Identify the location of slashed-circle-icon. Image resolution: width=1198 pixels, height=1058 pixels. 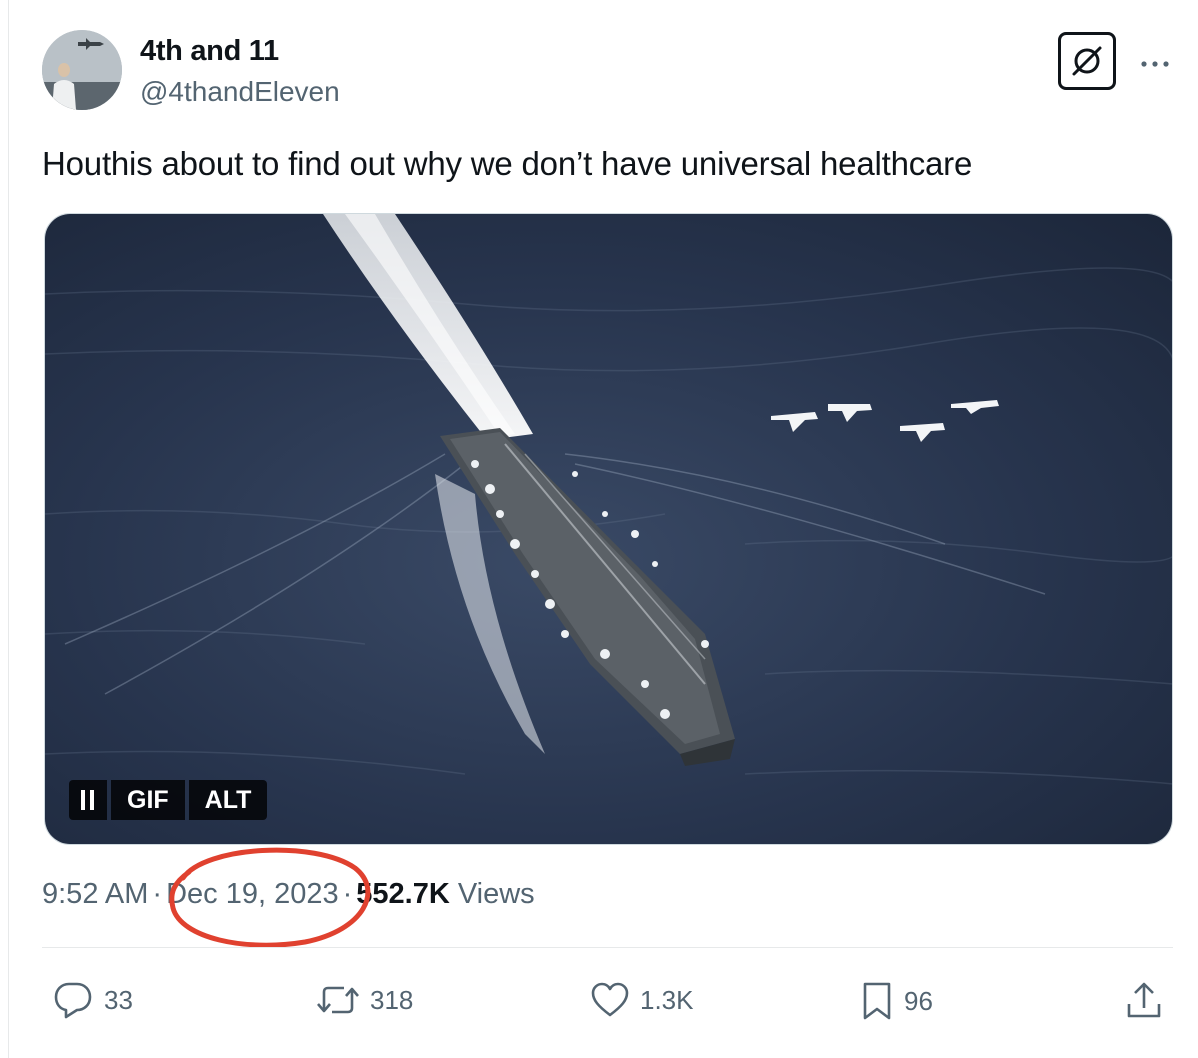
(1087, 61).